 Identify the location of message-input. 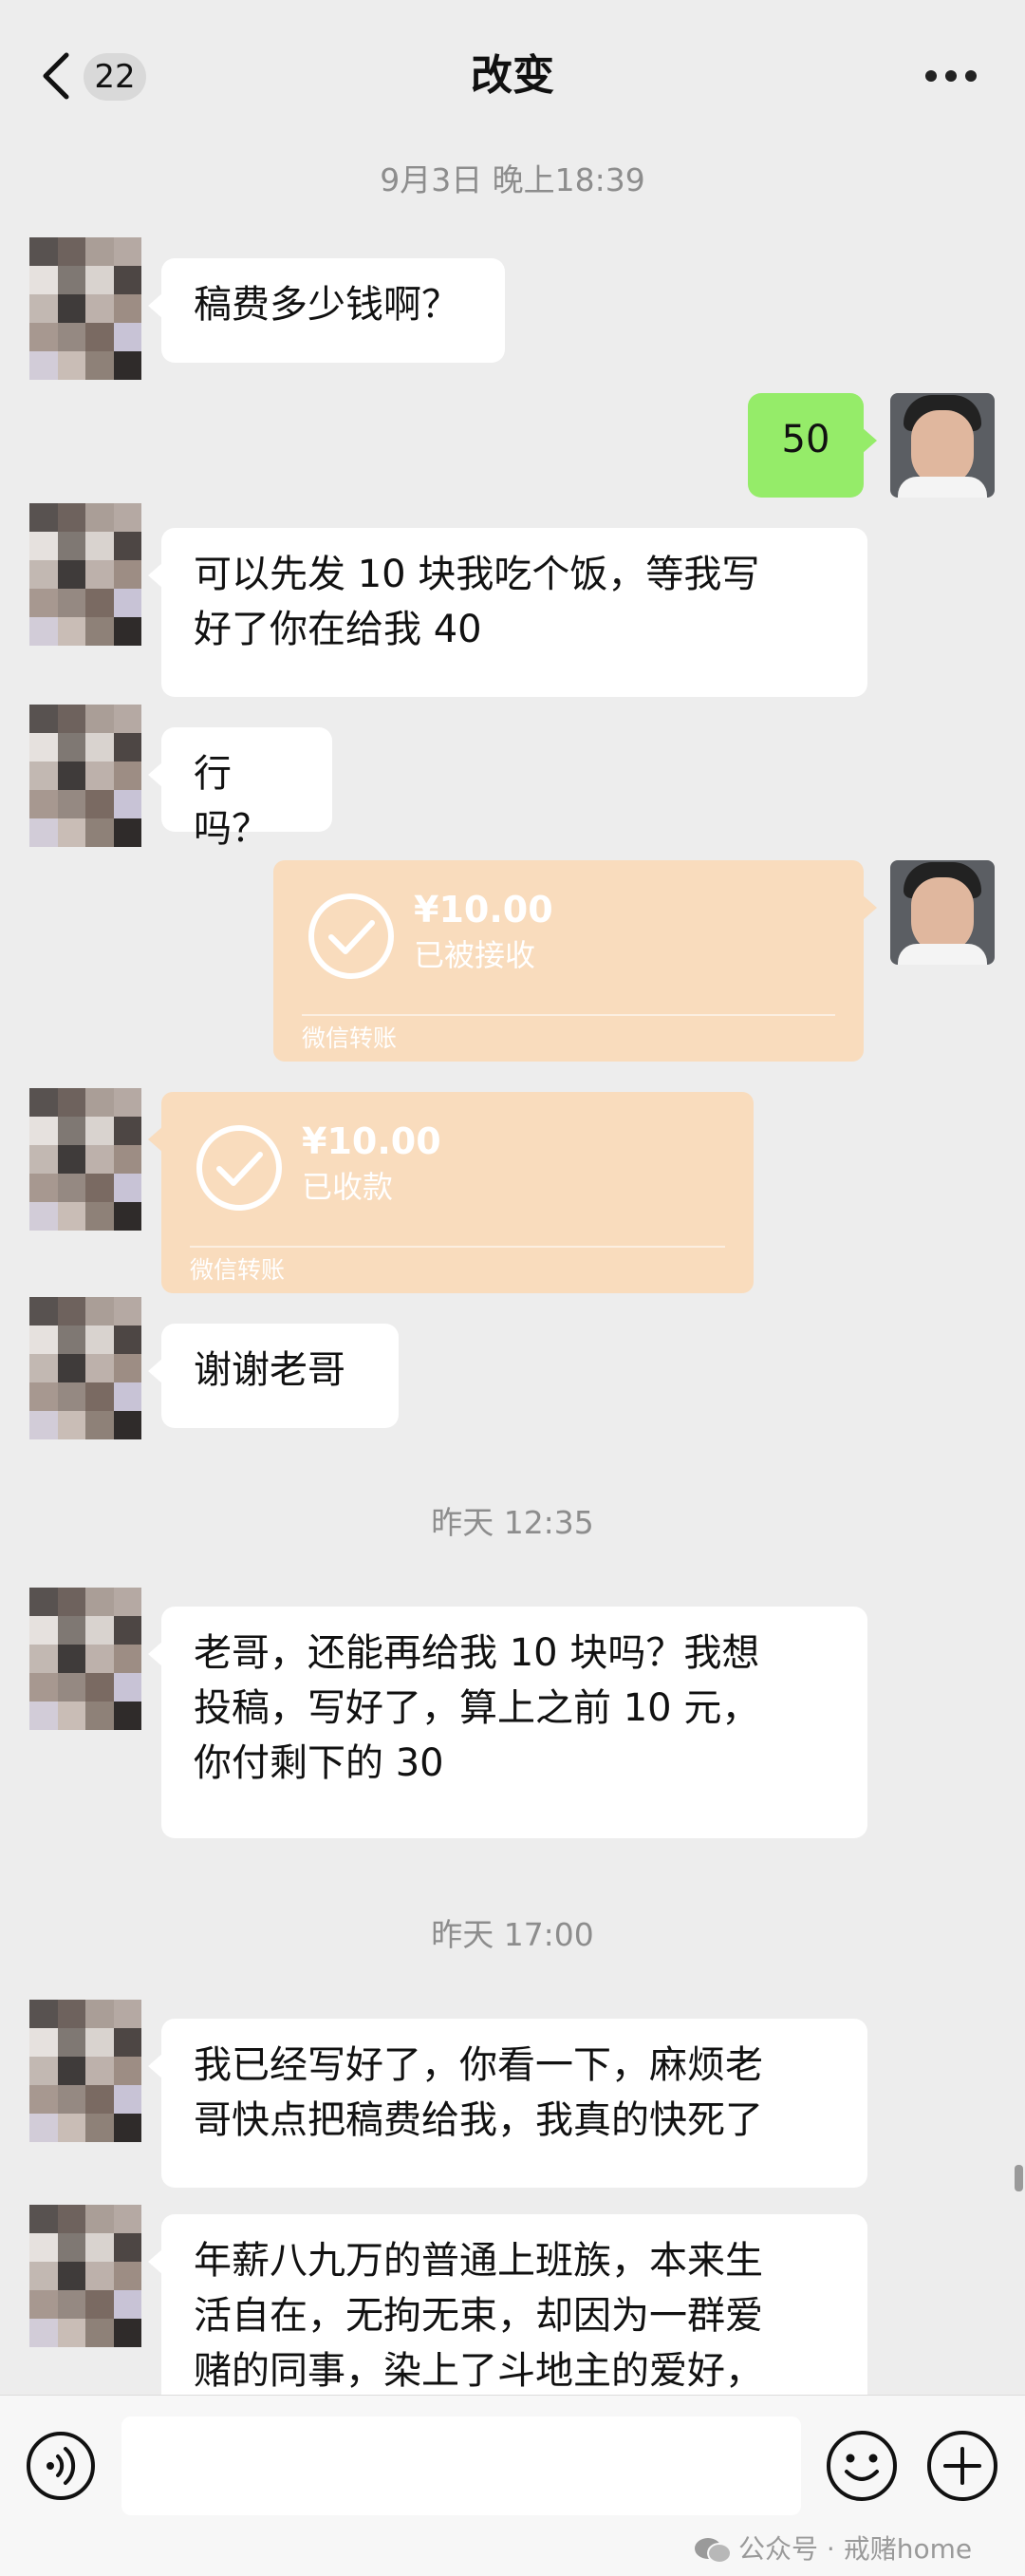
(461, 2465).